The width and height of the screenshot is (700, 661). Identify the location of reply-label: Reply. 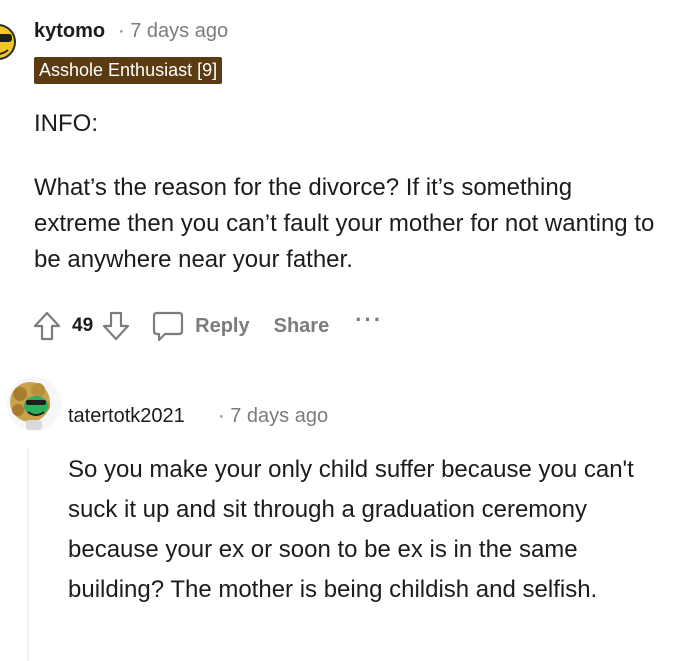
(222, 325).